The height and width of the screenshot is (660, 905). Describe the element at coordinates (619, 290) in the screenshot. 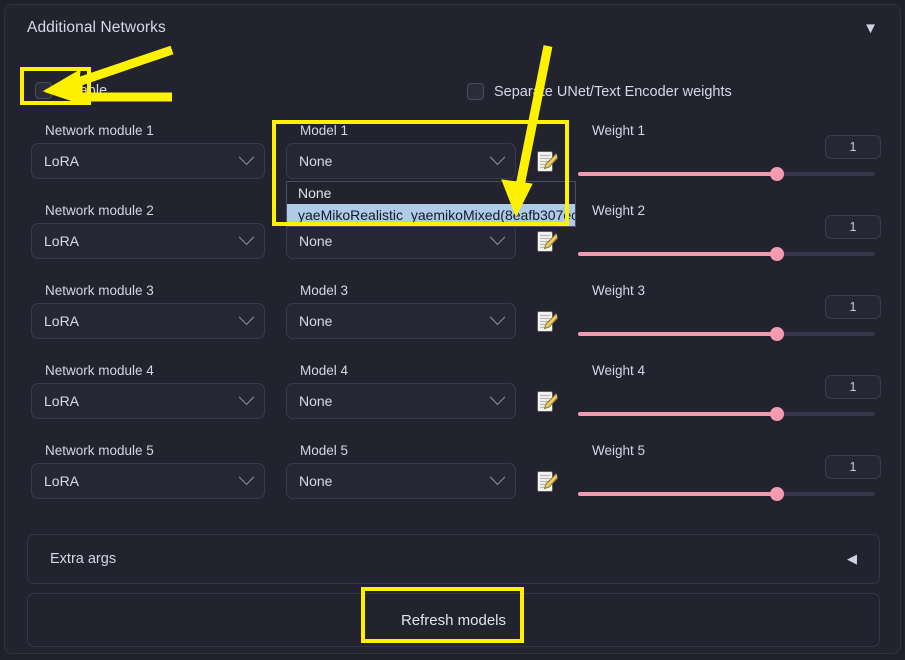

I see `weight-label: Weight 3` at that location.